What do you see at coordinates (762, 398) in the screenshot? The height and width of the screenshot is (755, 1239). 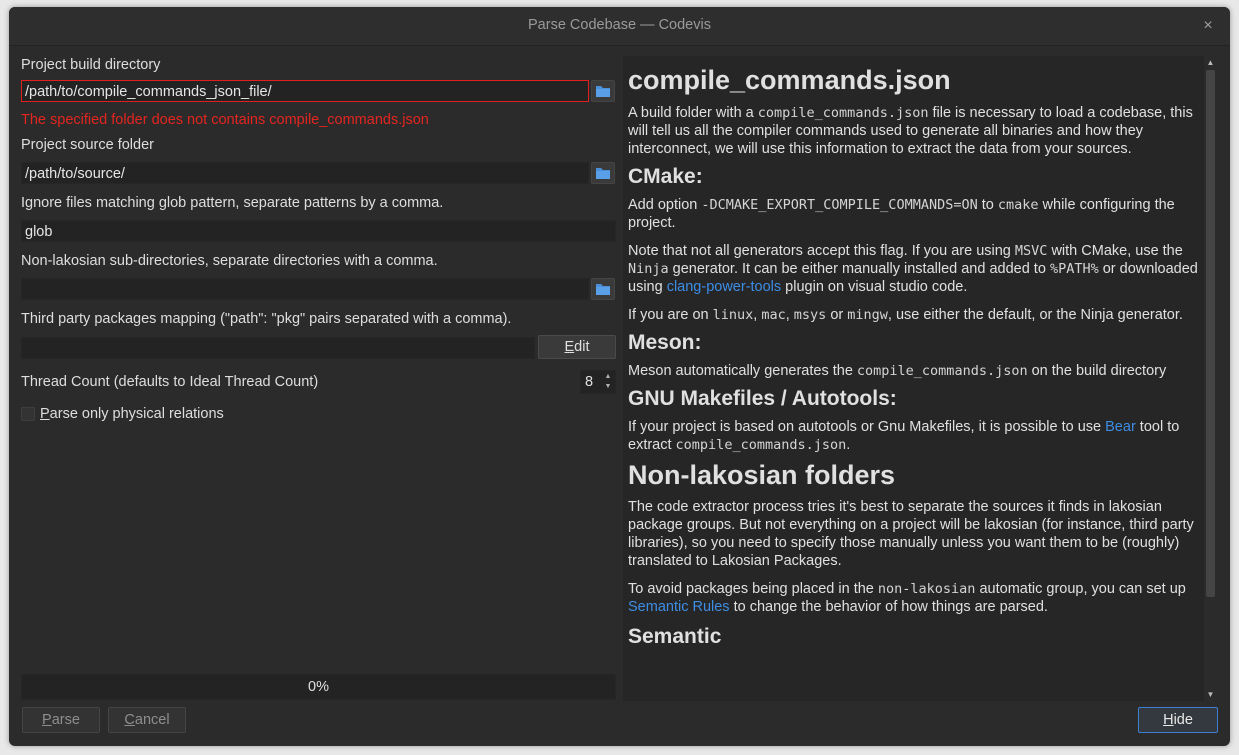 I see `heading-gnu-makefiles: GNU Makefiles / Autotools:` at bounding box center [762, 398].